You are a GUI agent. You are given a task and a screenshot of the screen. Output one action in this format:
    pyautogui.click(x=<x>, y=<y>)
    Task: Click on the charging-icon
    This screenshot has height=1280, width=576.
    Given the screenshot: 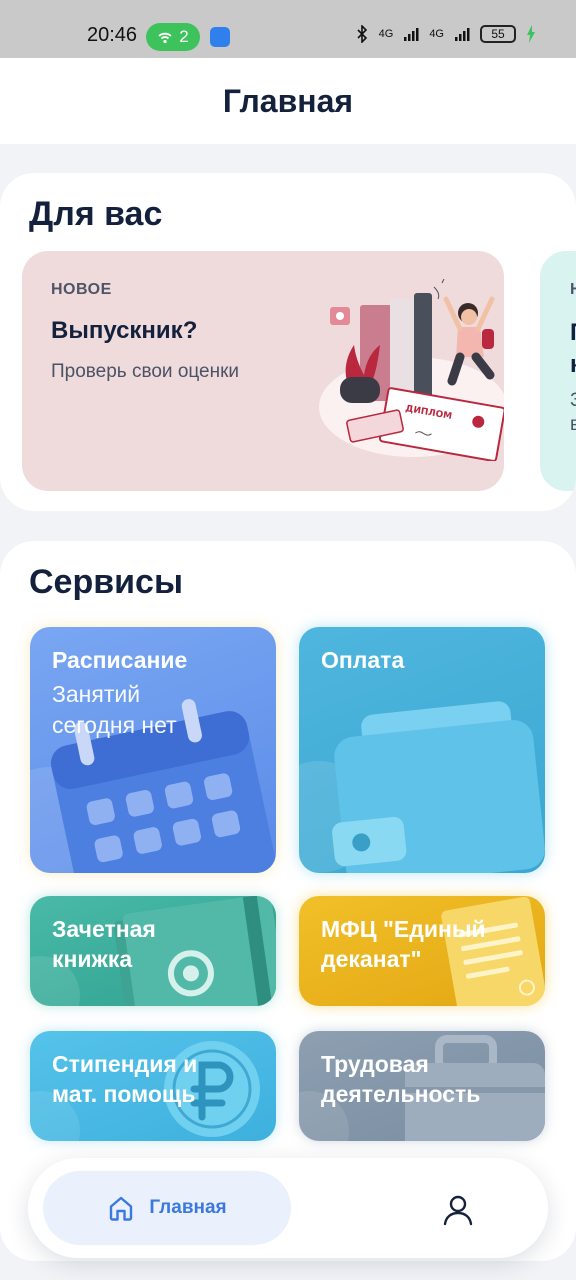 What is the action you would take?
    pyautogui.click(x=531, y=34)
    